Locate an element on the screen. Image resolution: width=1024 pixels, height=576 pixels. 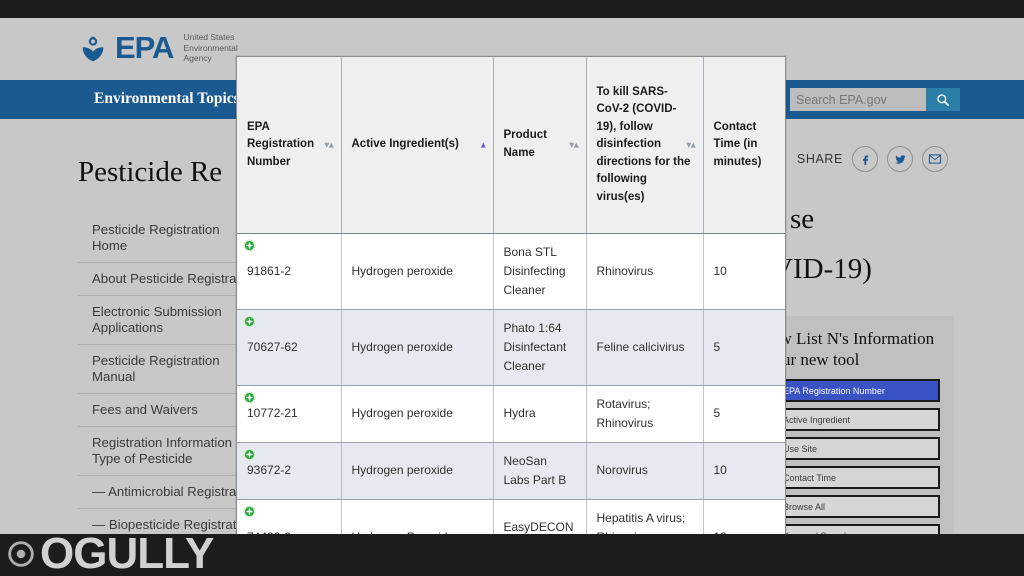
promo-button-label: EPA Registration Number is located at coordinates (834, 390).